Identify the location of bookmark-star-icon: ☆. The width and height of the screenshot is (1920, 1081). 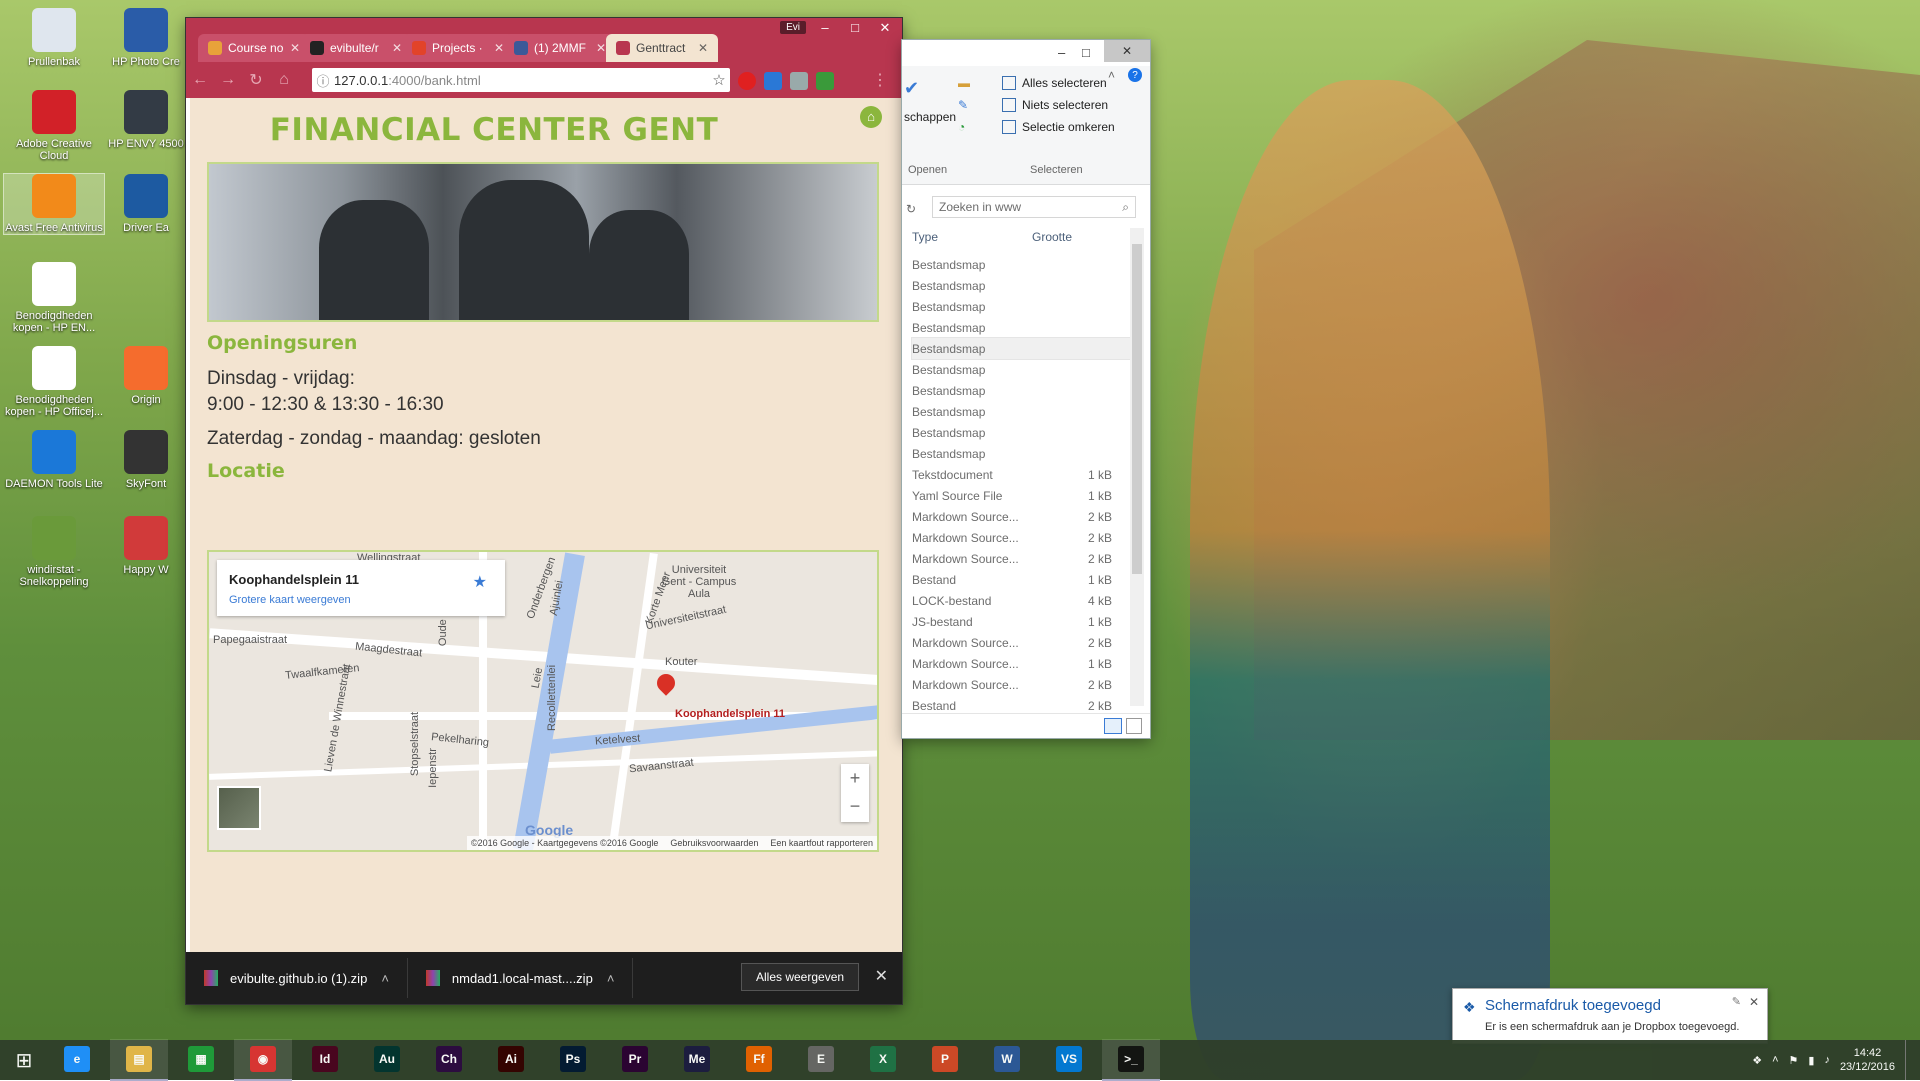
(719, 80).